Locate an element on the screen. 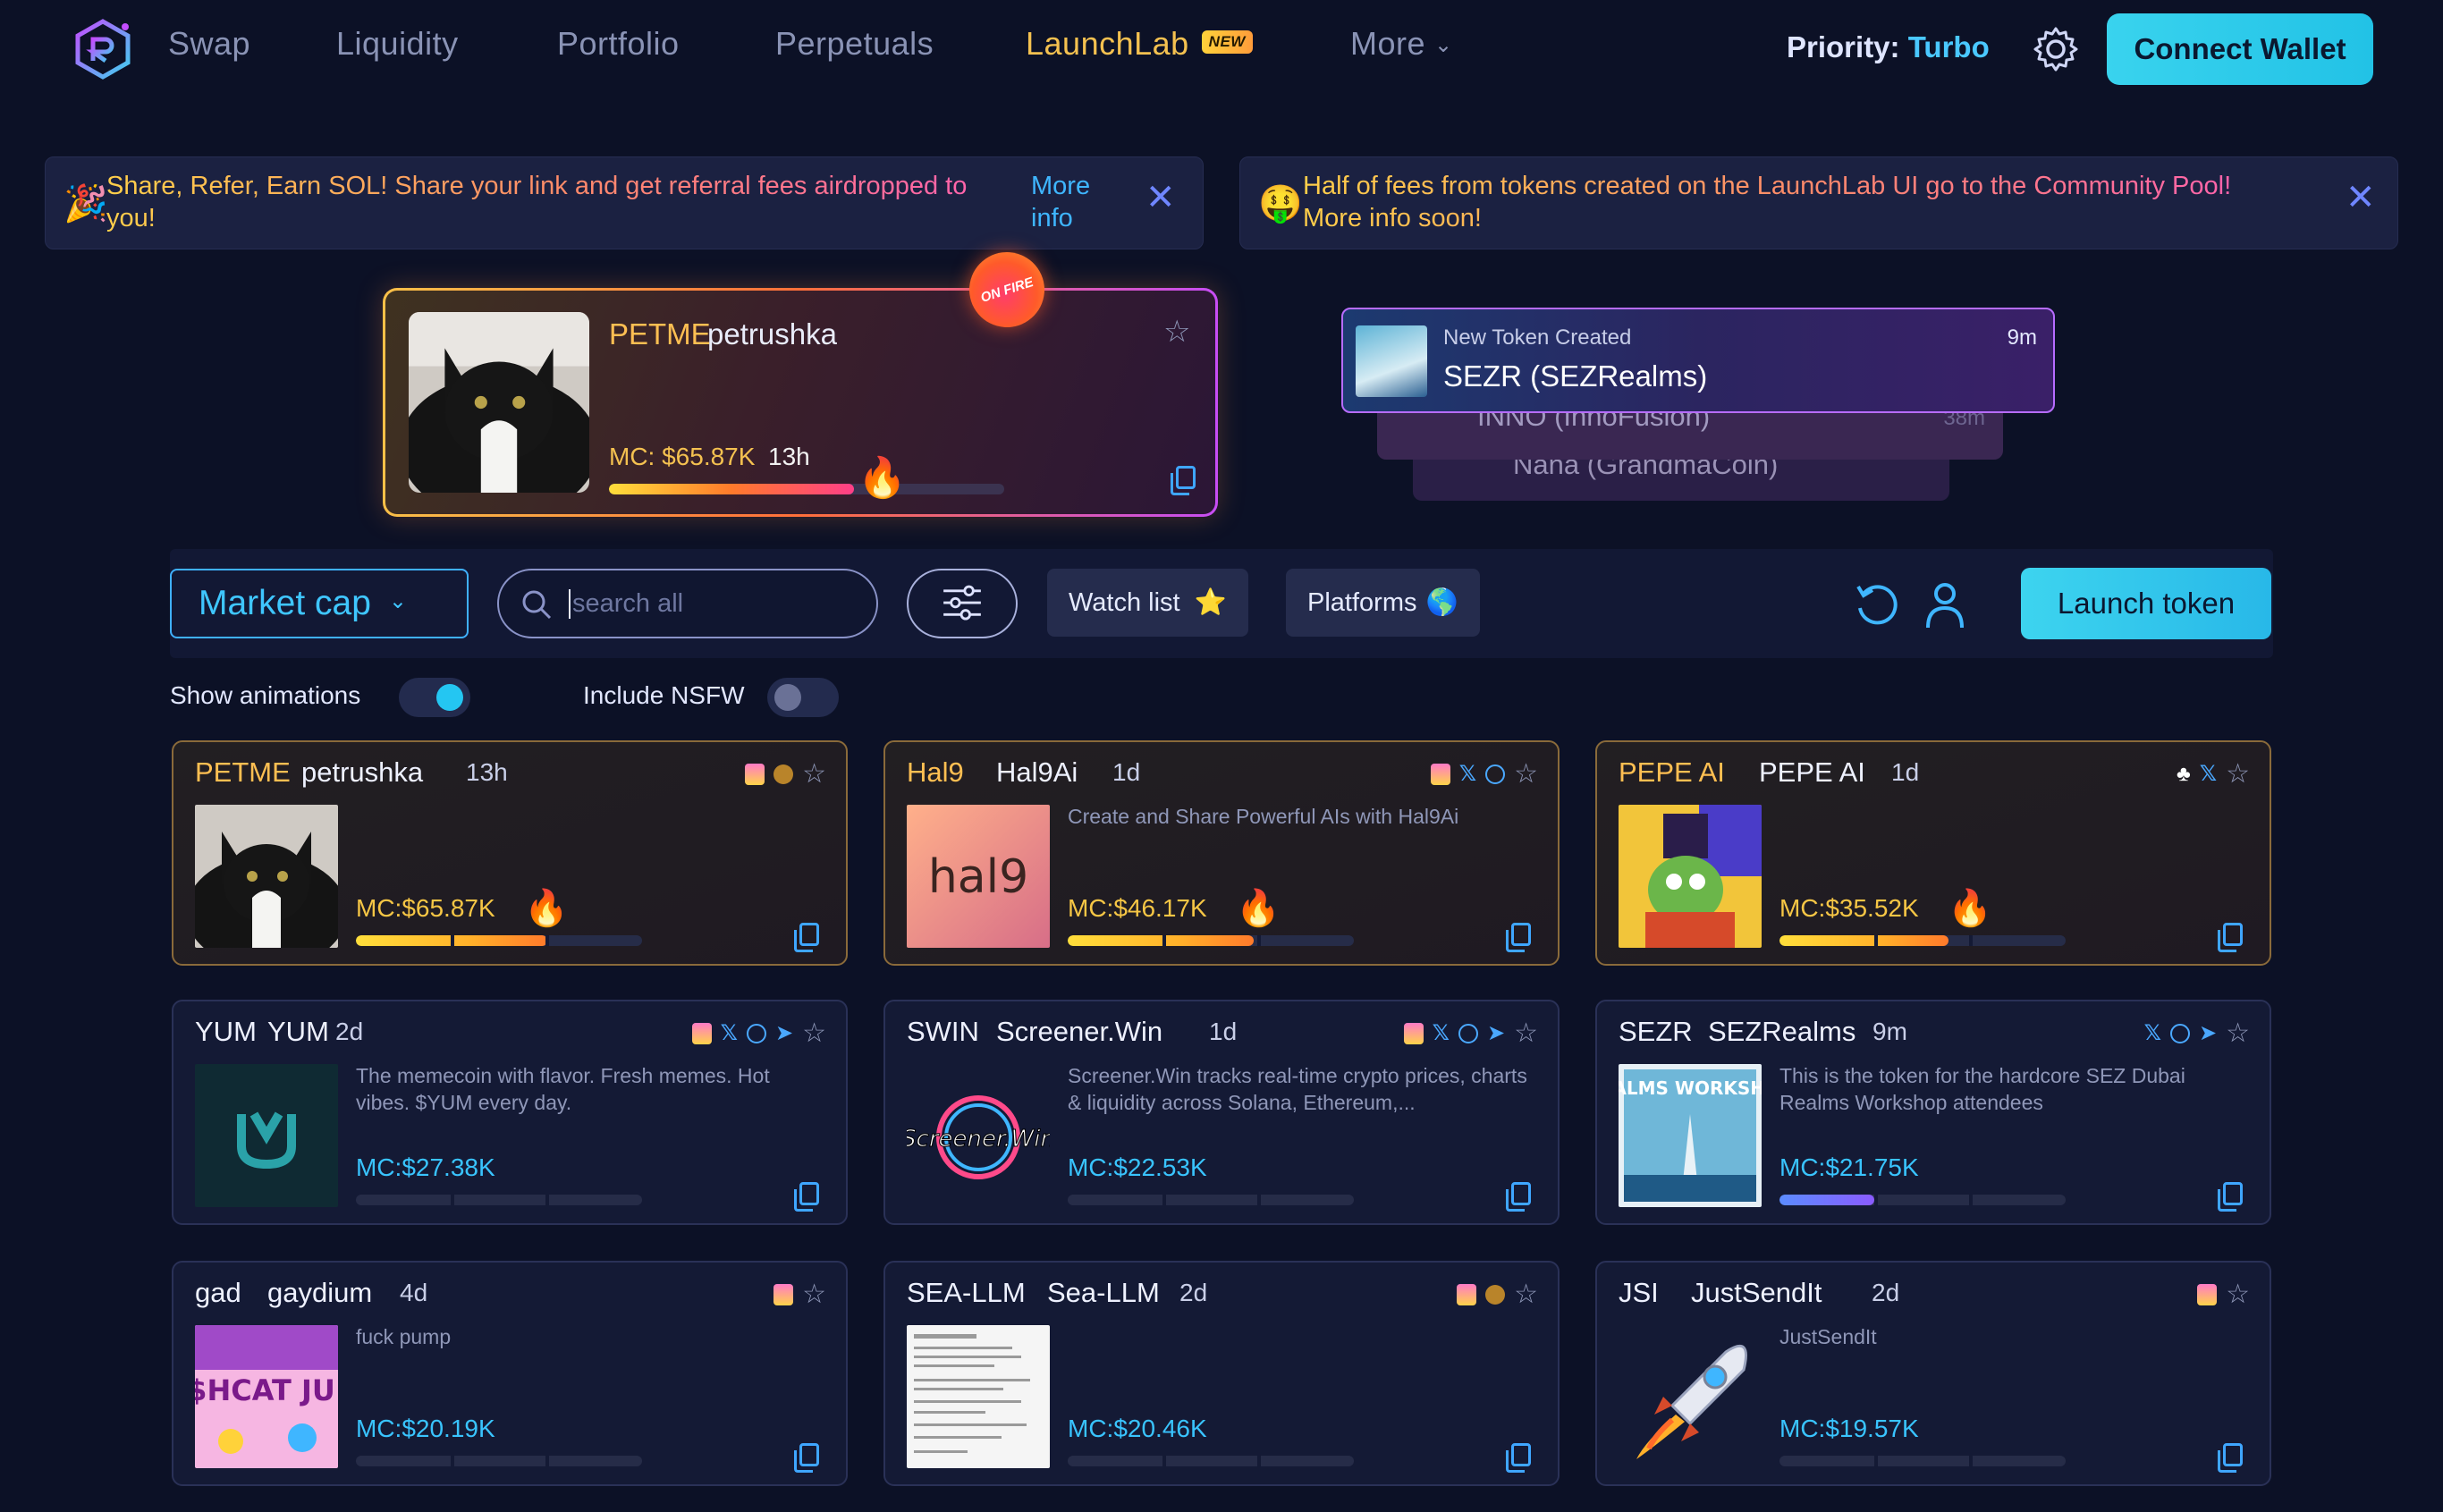 The height and width of the screenshot is (1512, 2443). nav-liquidity: Liquidity is located at coordinates (397, 44).